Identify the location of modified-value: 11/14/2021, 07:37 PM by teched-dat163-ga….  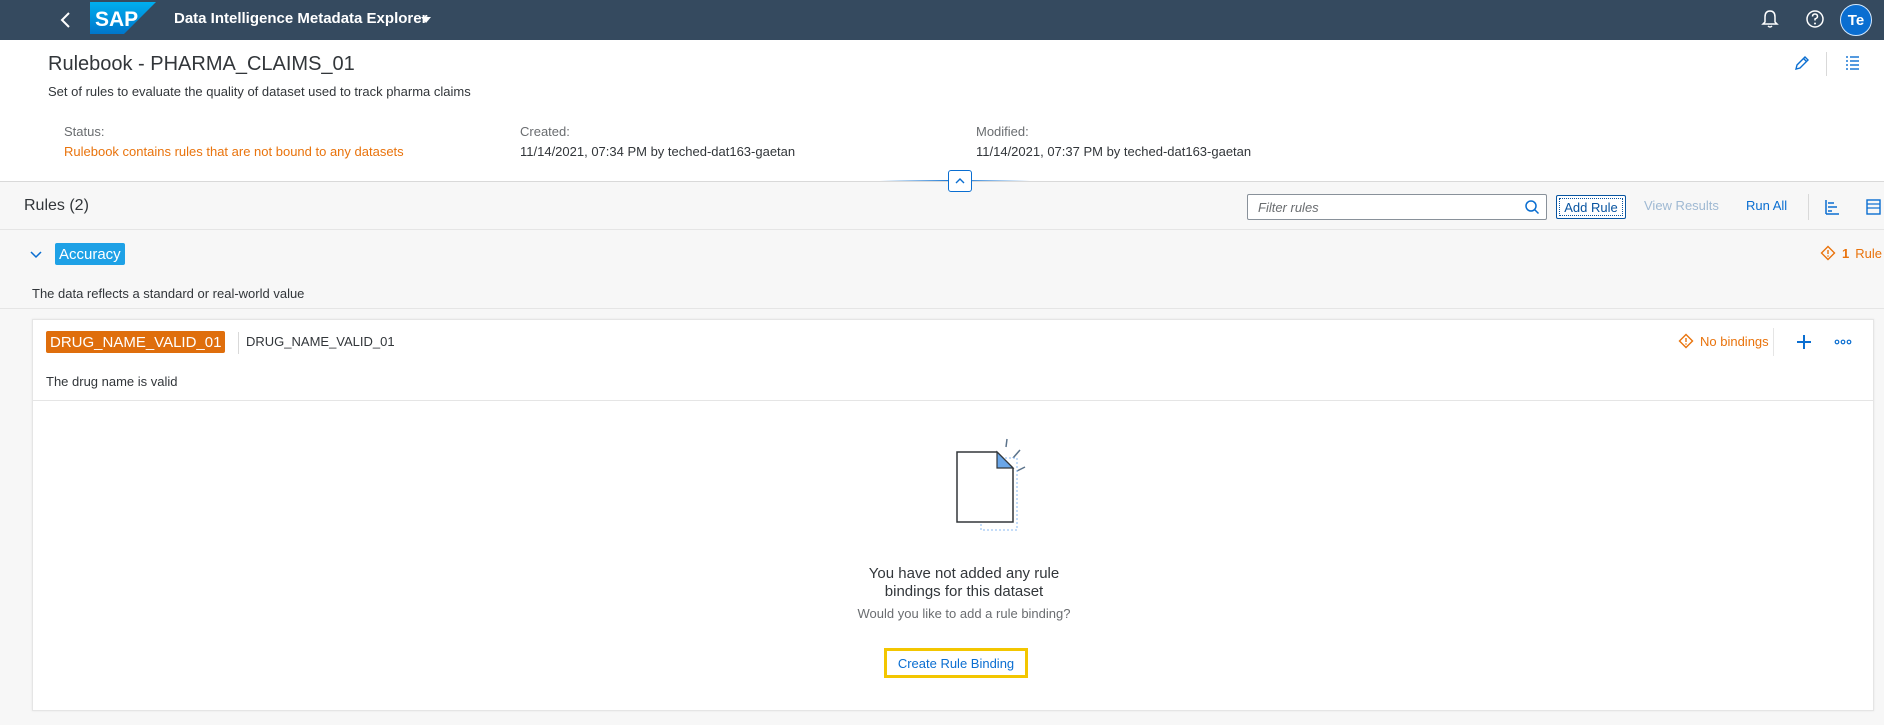
(1114, 151).